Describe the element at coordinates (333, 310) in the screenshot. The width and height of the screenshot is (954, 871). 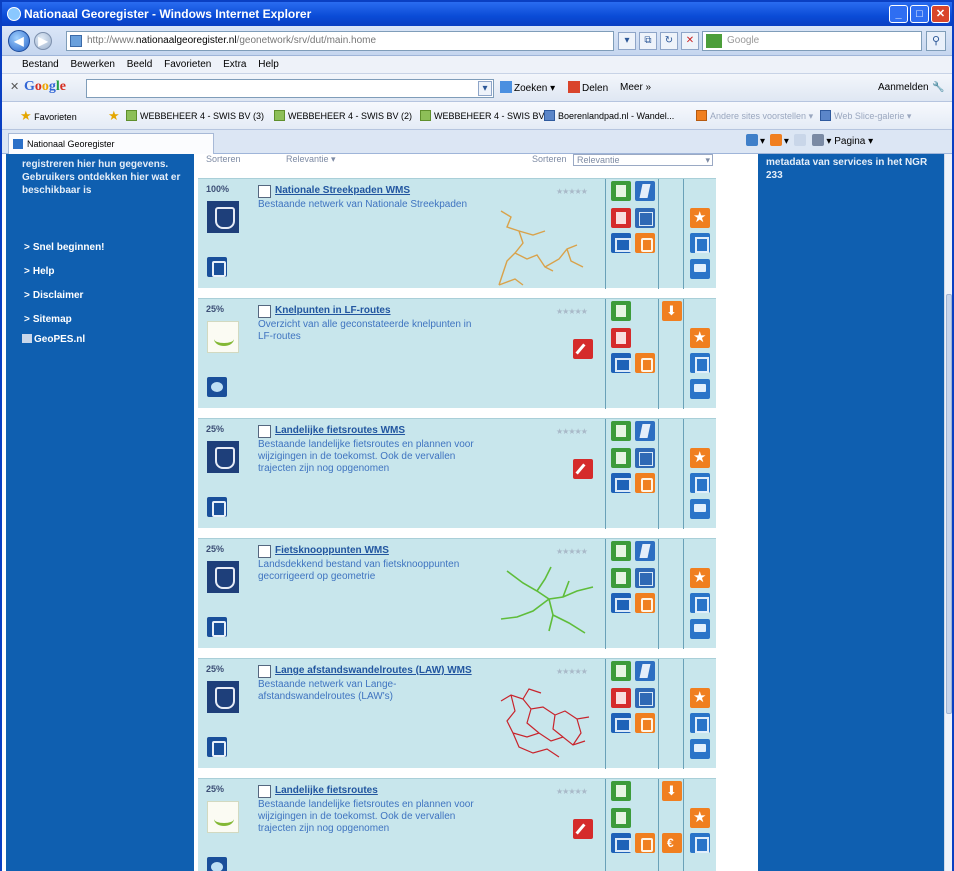
I see `record-title-link: Knelpunten in LF-routes` at that location.